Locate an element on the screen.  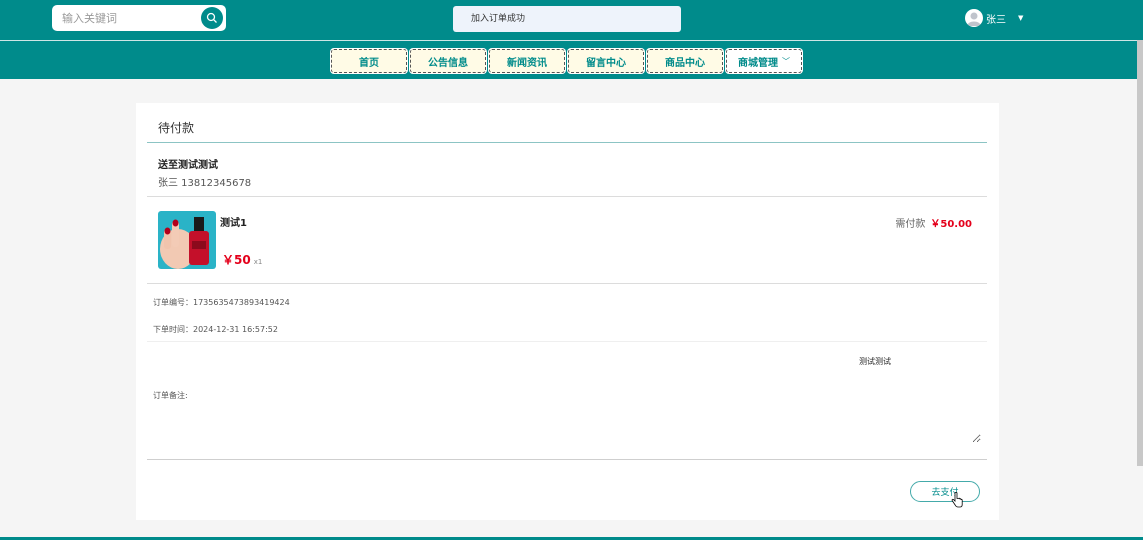
product-quantity: x1 is located at coordinates (258, 262).